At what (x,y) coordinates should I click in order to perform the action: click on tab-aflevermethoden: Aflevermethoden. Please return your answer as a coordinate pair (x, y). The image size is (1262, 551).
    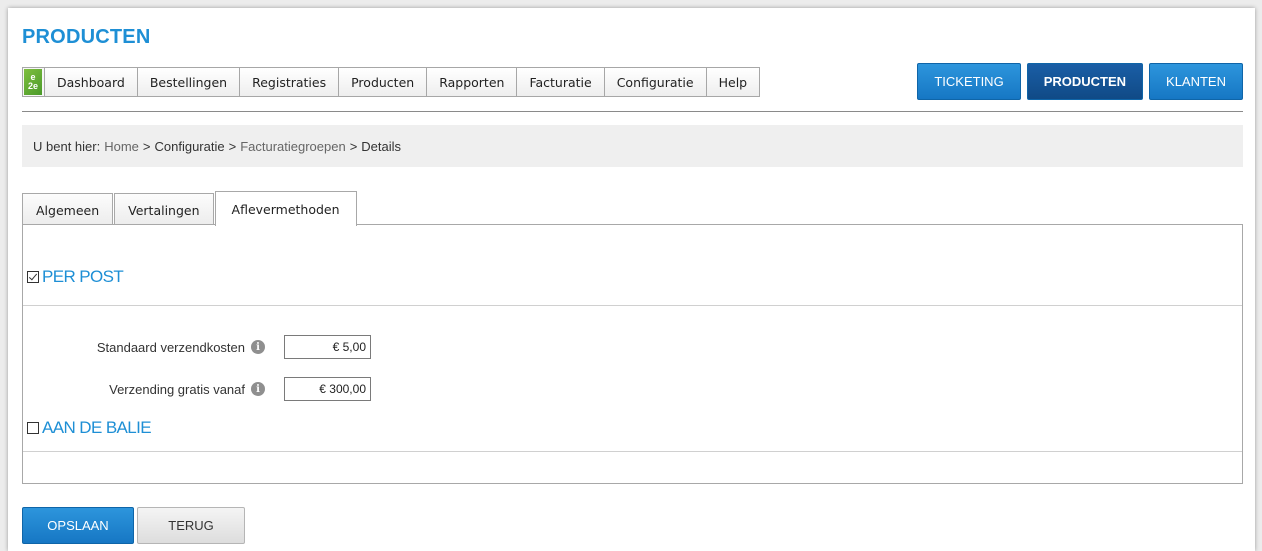
    Looking at the image, I should click on (285, 208).